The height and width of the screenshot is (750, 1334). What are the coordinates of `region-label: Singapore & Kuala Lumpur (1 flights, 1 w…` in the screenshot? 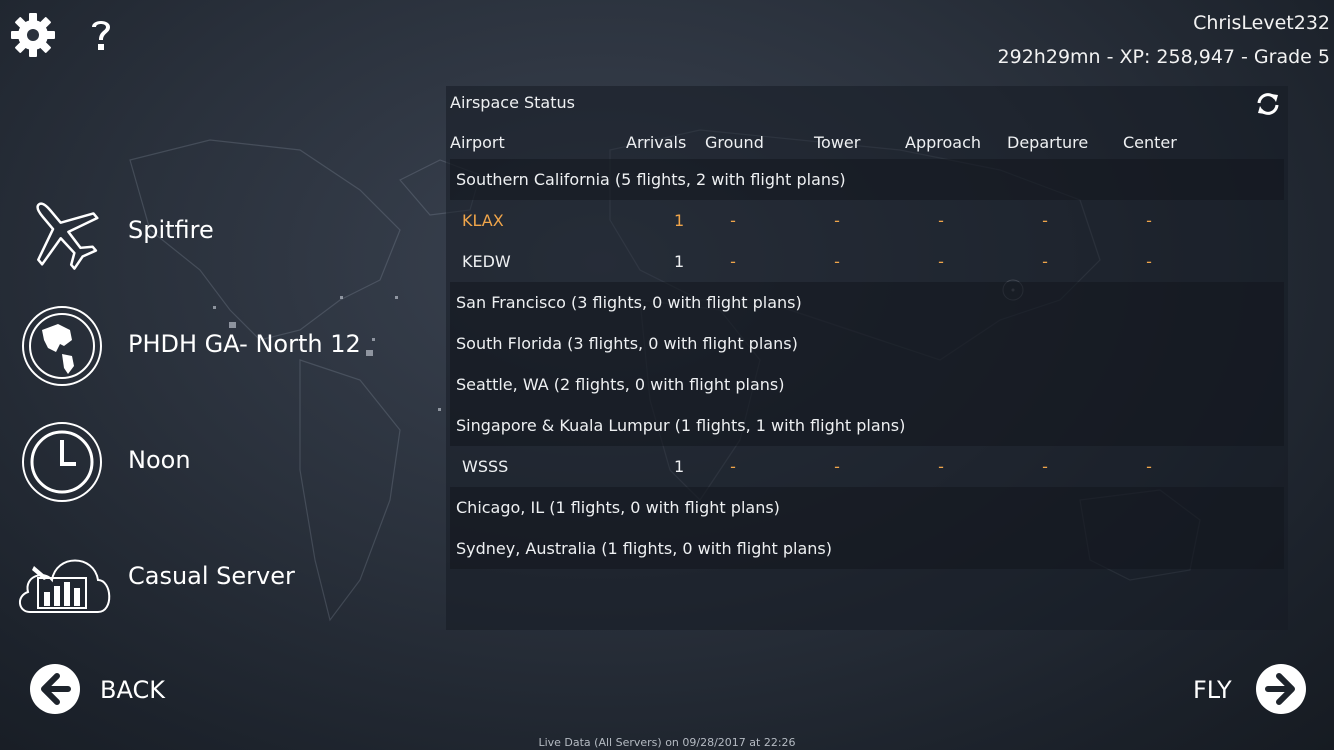 It's located at (681, 425).